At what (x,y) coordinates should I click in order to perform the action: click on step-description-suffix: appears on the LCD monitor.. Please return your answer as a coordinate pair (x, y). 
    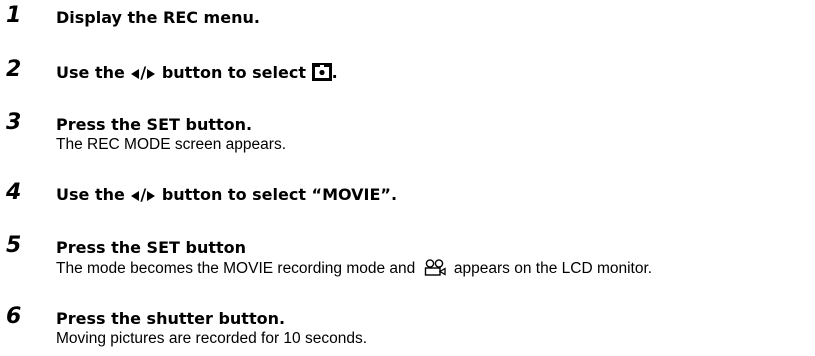
    Looking at the image, I should click on (553, 268).